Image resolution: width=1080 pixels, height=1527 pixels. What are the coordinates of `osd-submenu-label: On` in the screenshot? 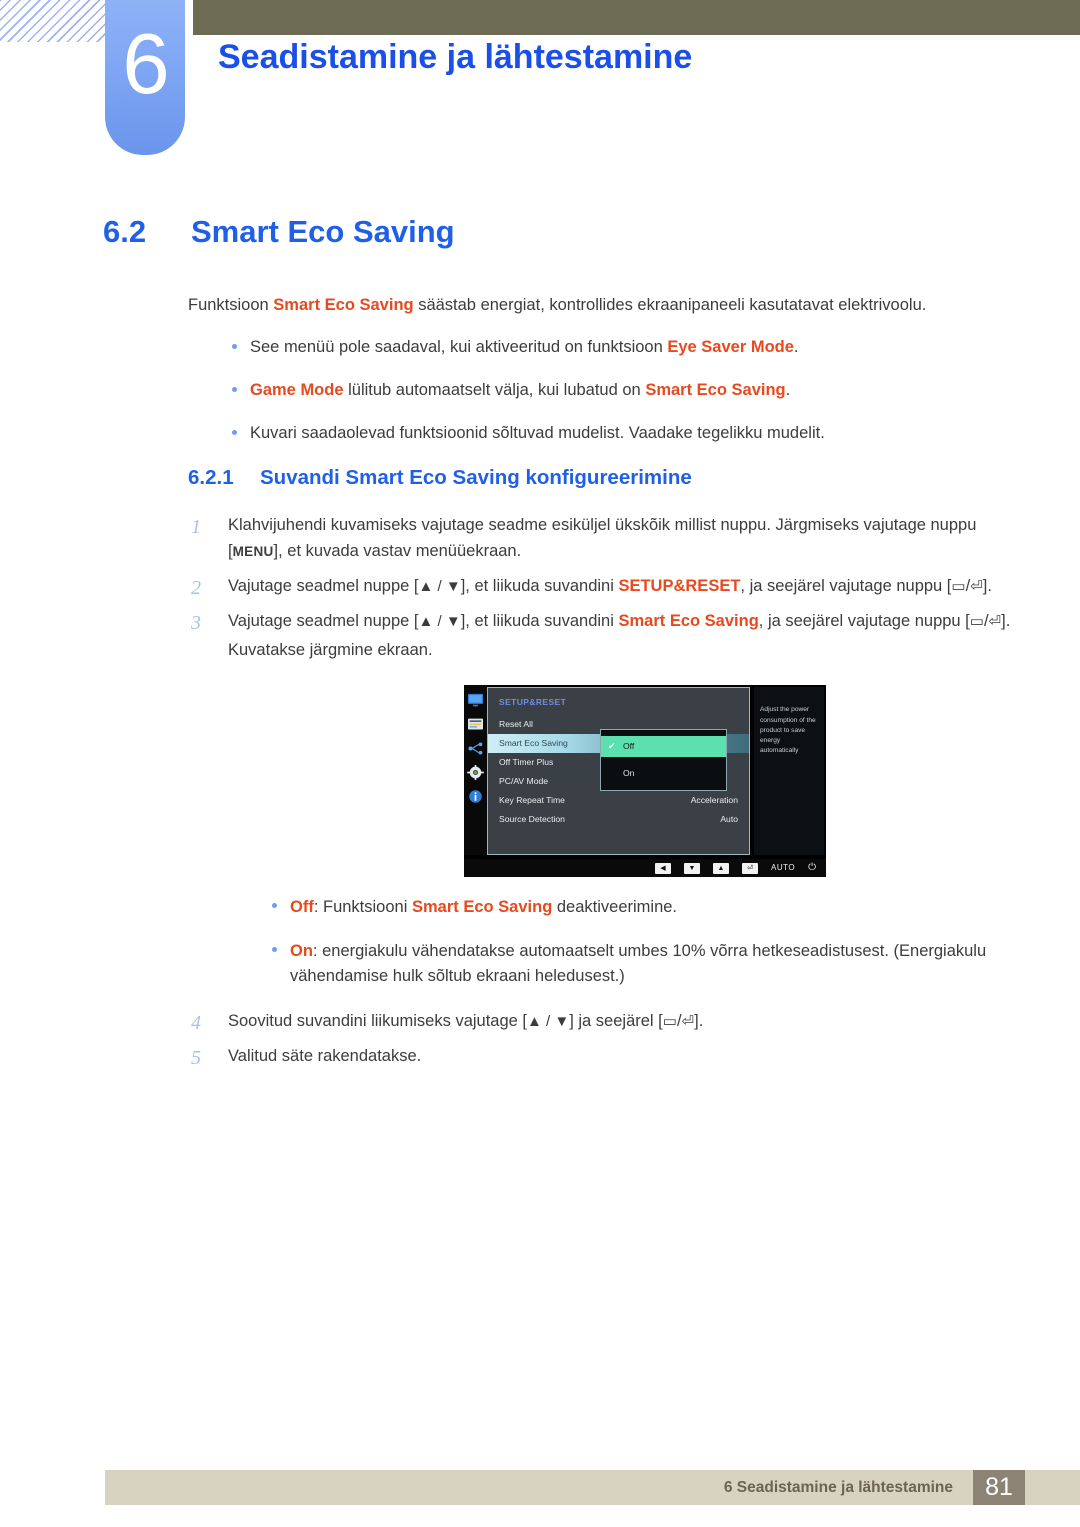 It's located at (629, 773).